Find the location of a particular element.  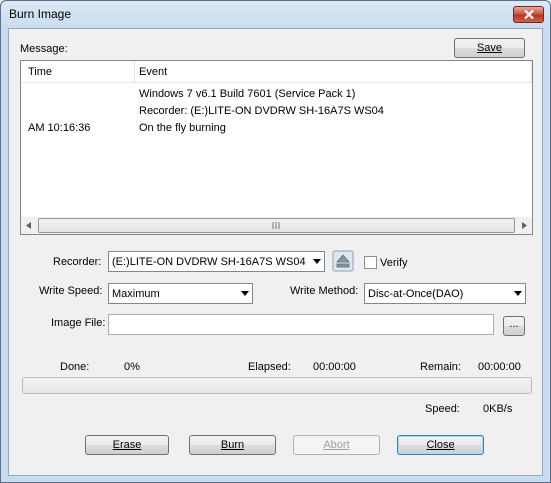

save-button: Save is located at coordinates (489, 48).